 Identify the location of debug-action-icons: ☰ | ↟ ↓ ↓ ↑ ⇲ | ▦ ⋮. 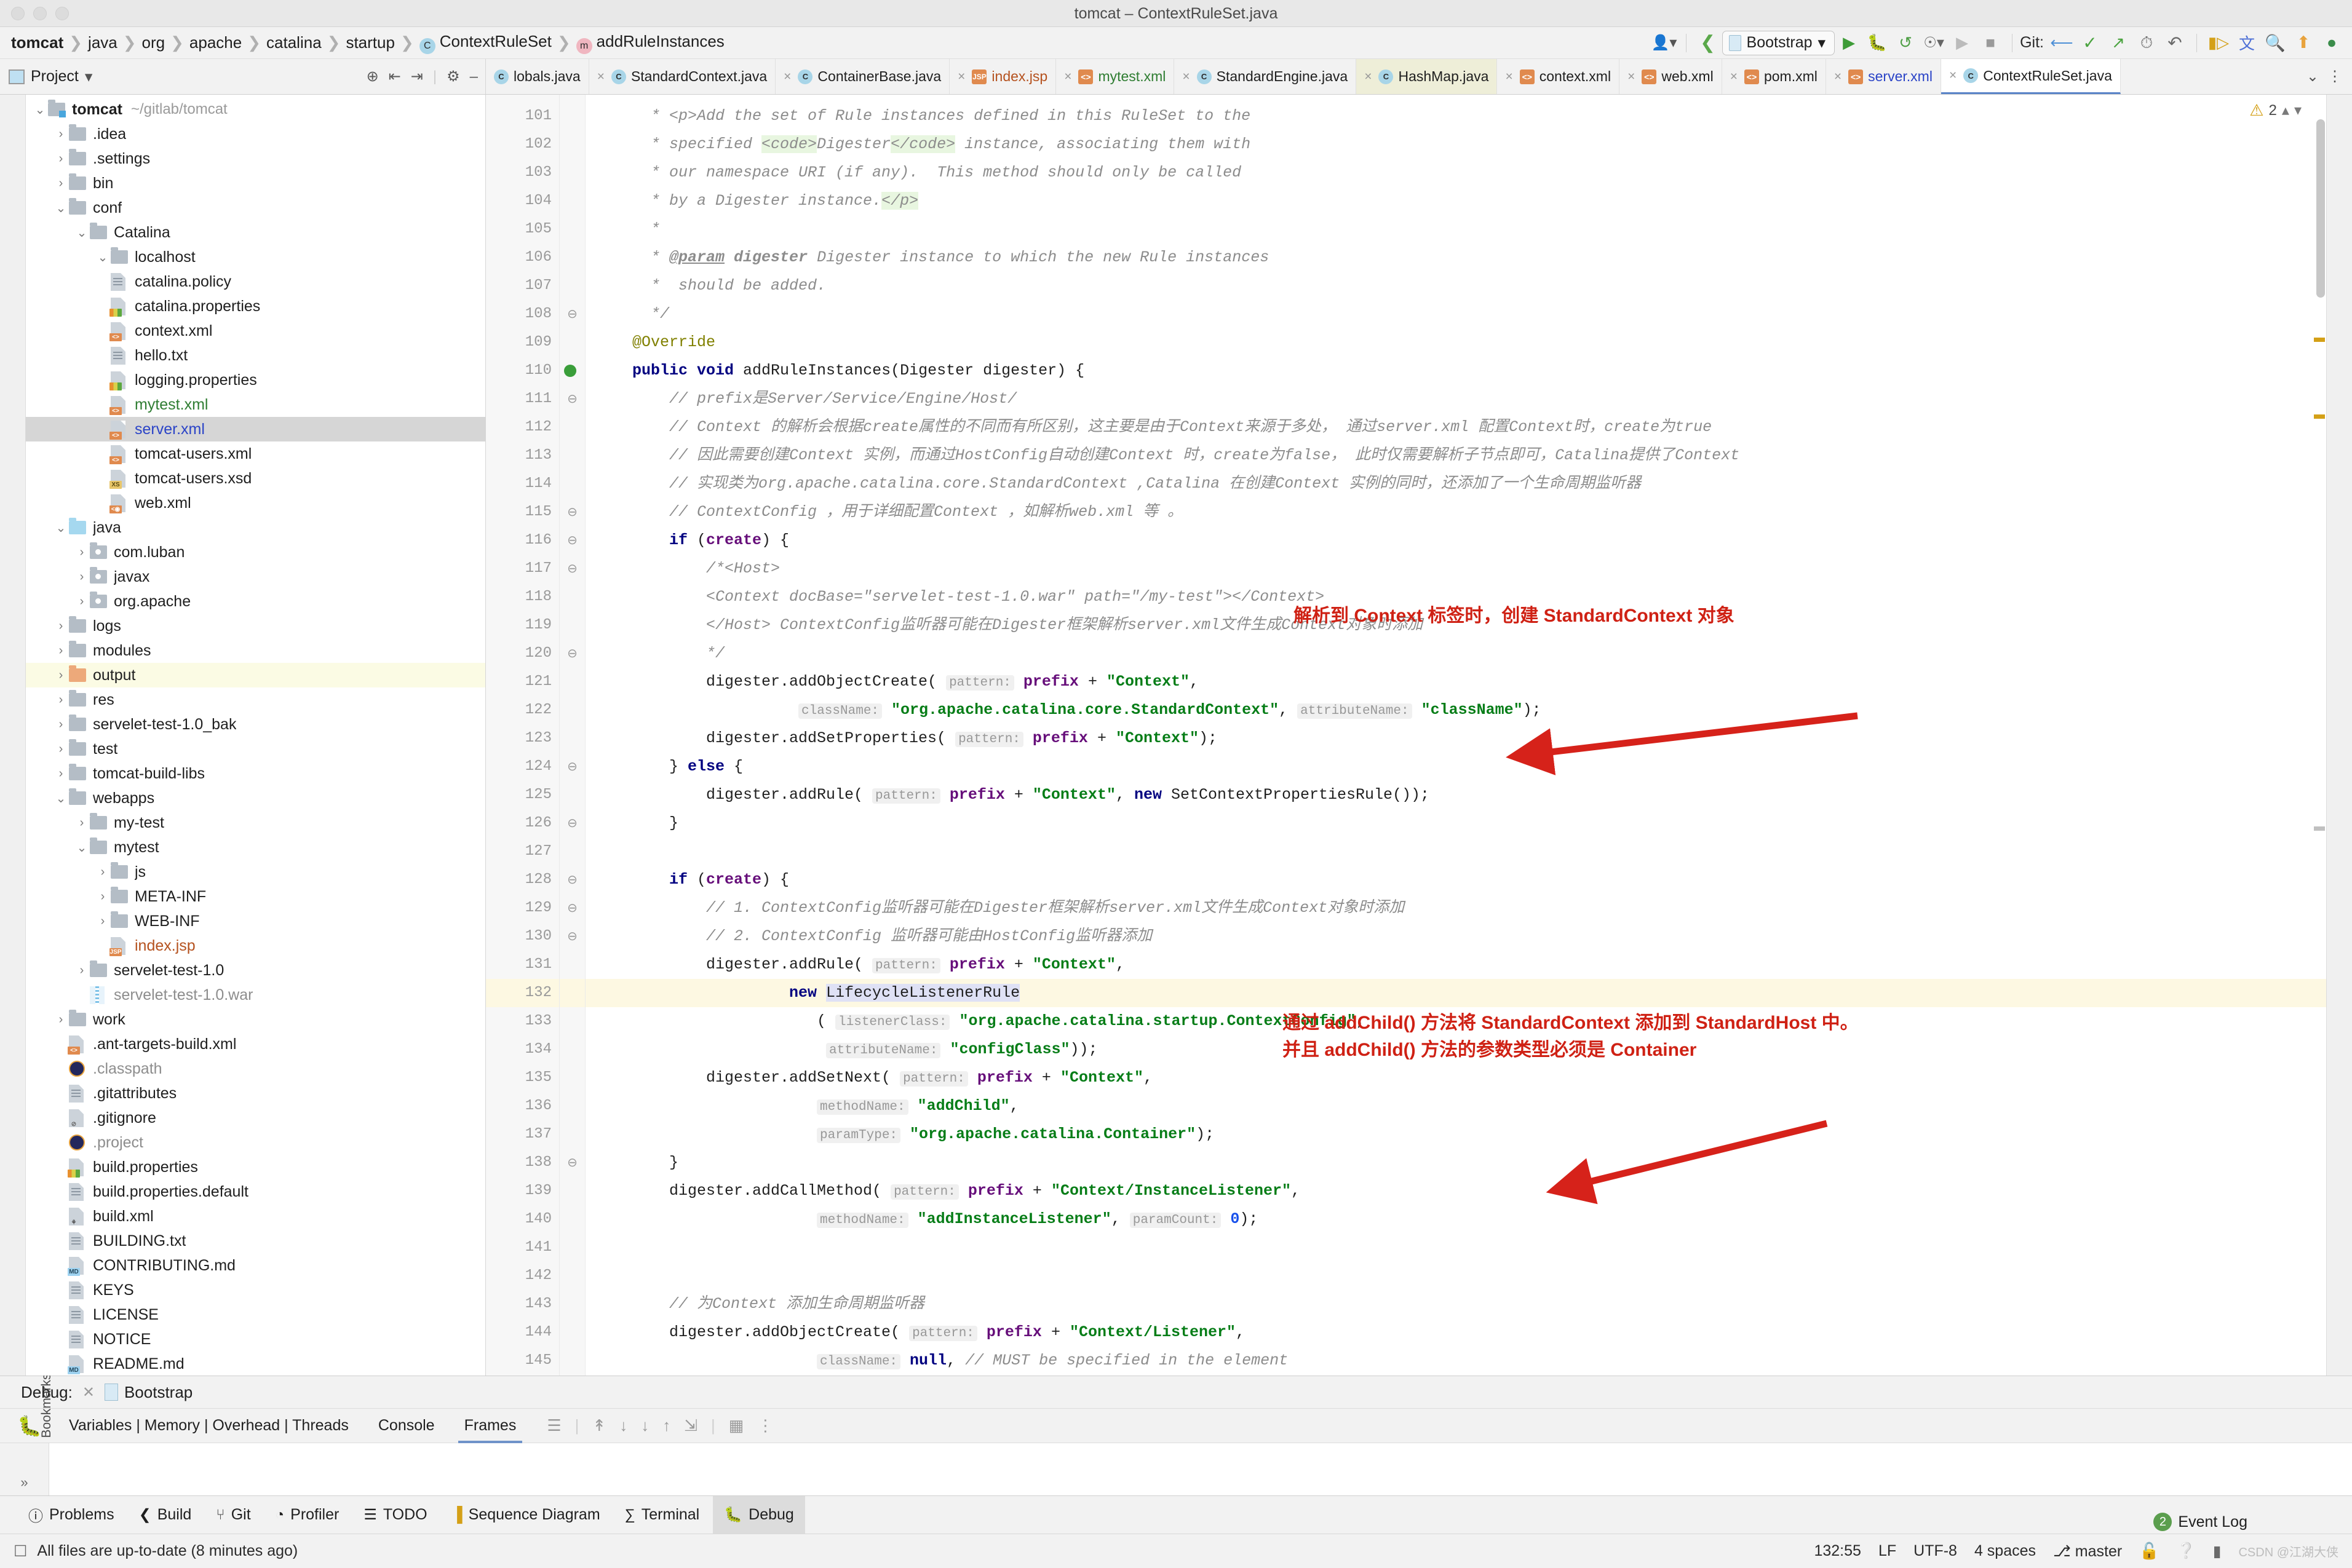
(660, 1425).